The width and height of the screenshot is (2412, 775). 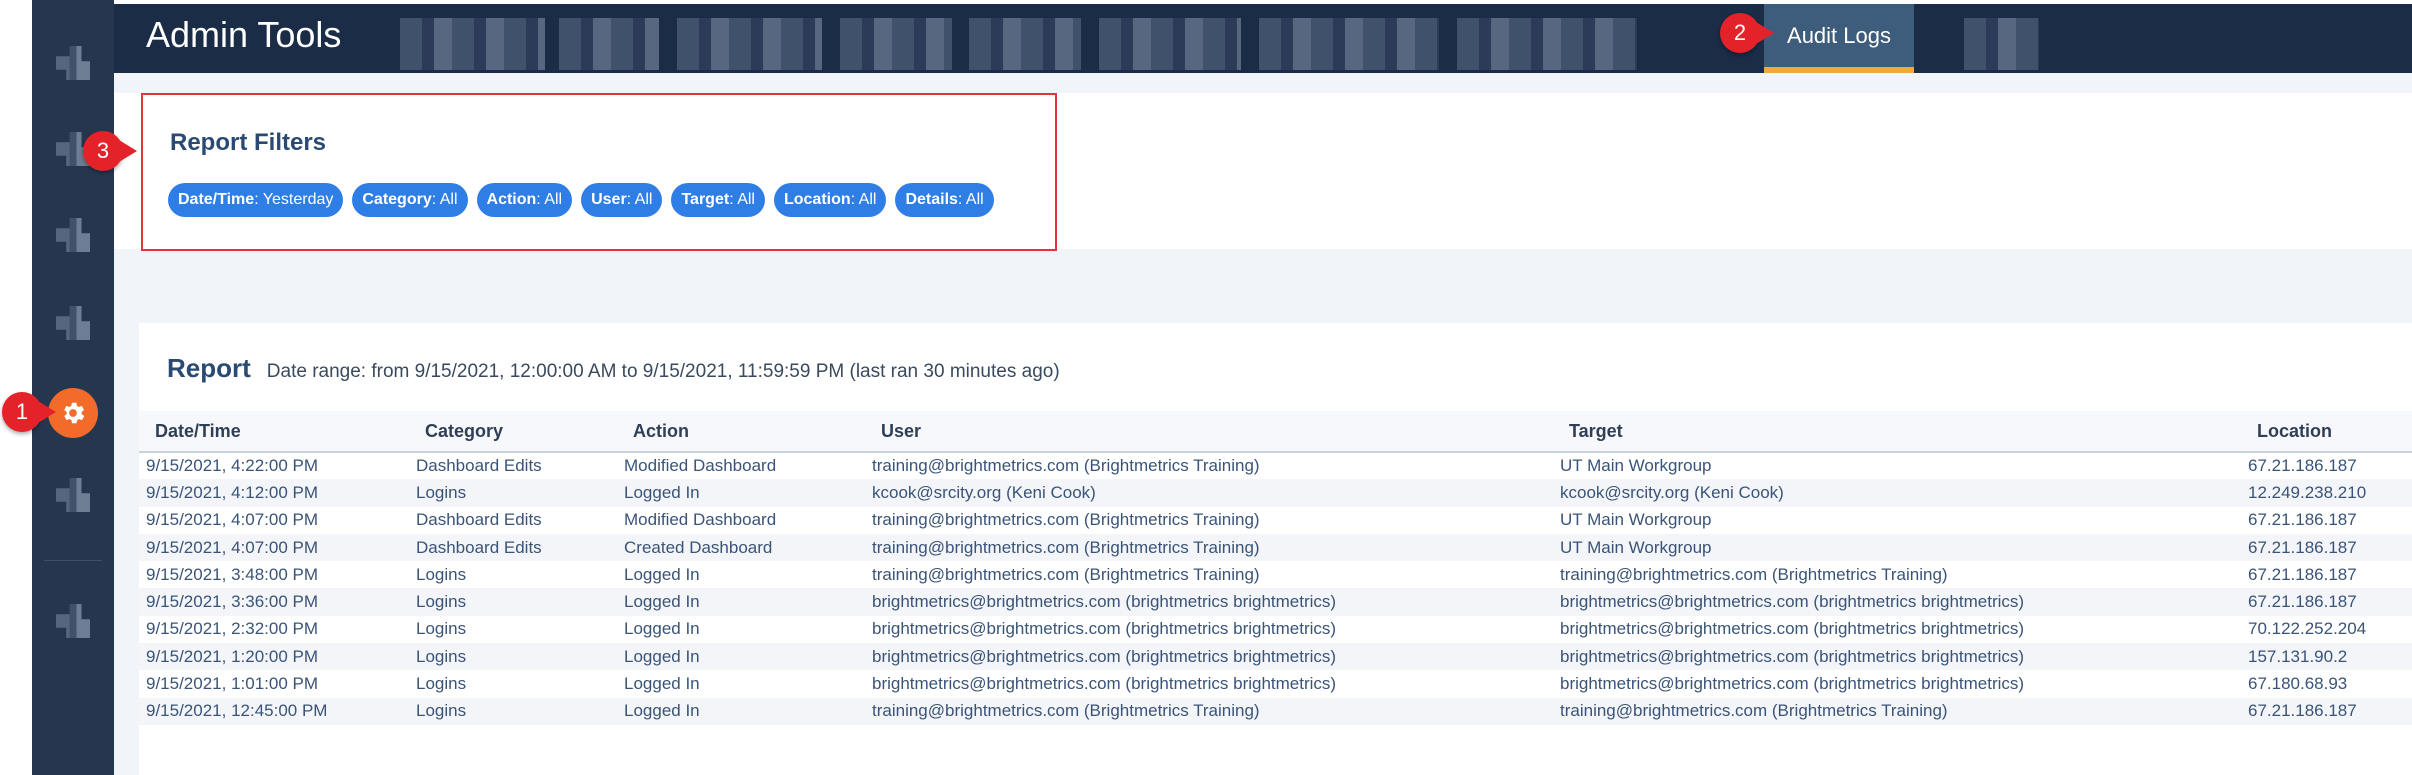 What do you see at coordinates (2326, 432) in the screenshot?
I see `column-header-location: Location` at bounding box center [2326, 432].